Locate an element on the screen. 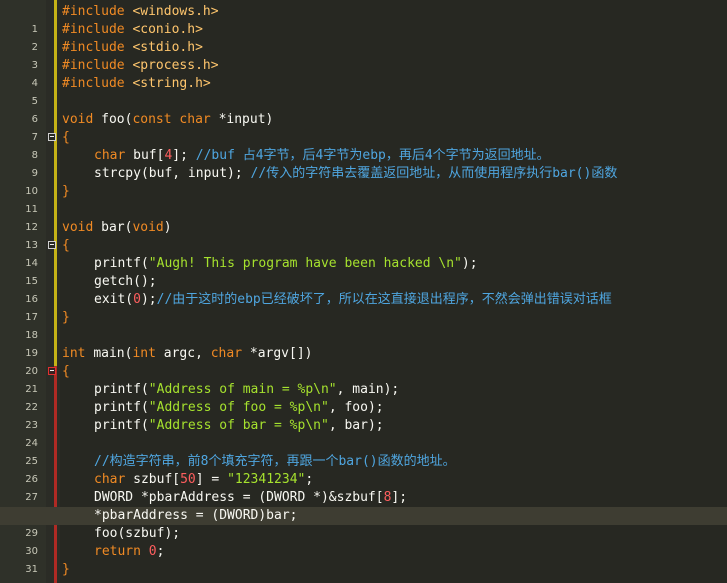  code-line: 1 #include <windows.h> is located at coordinates (363, 19).